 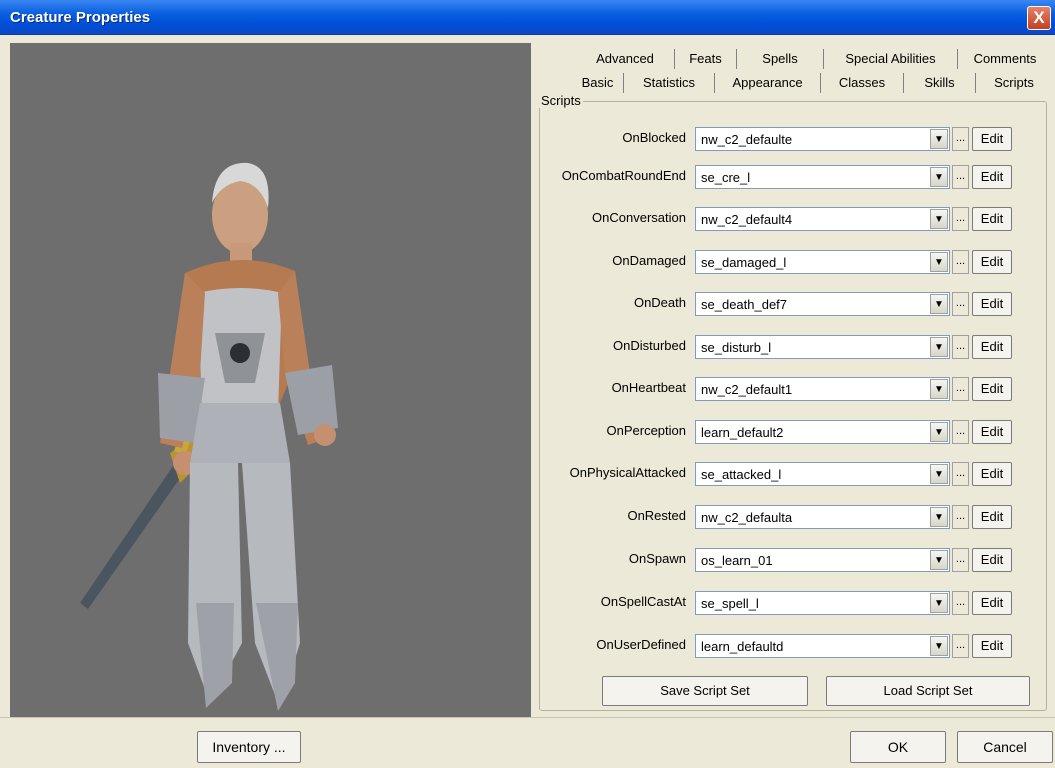 What do you see at coordinates (822, 347) in the screenshot?
I see `script-combo: se_disturb_l ▼` at bounding box center [822, 347].